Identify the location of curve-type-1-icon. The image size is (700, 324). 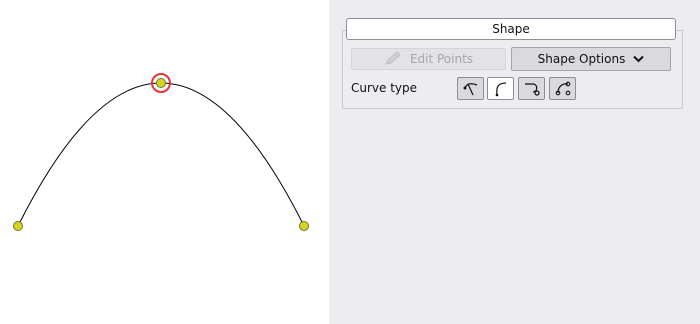
(470, 89).